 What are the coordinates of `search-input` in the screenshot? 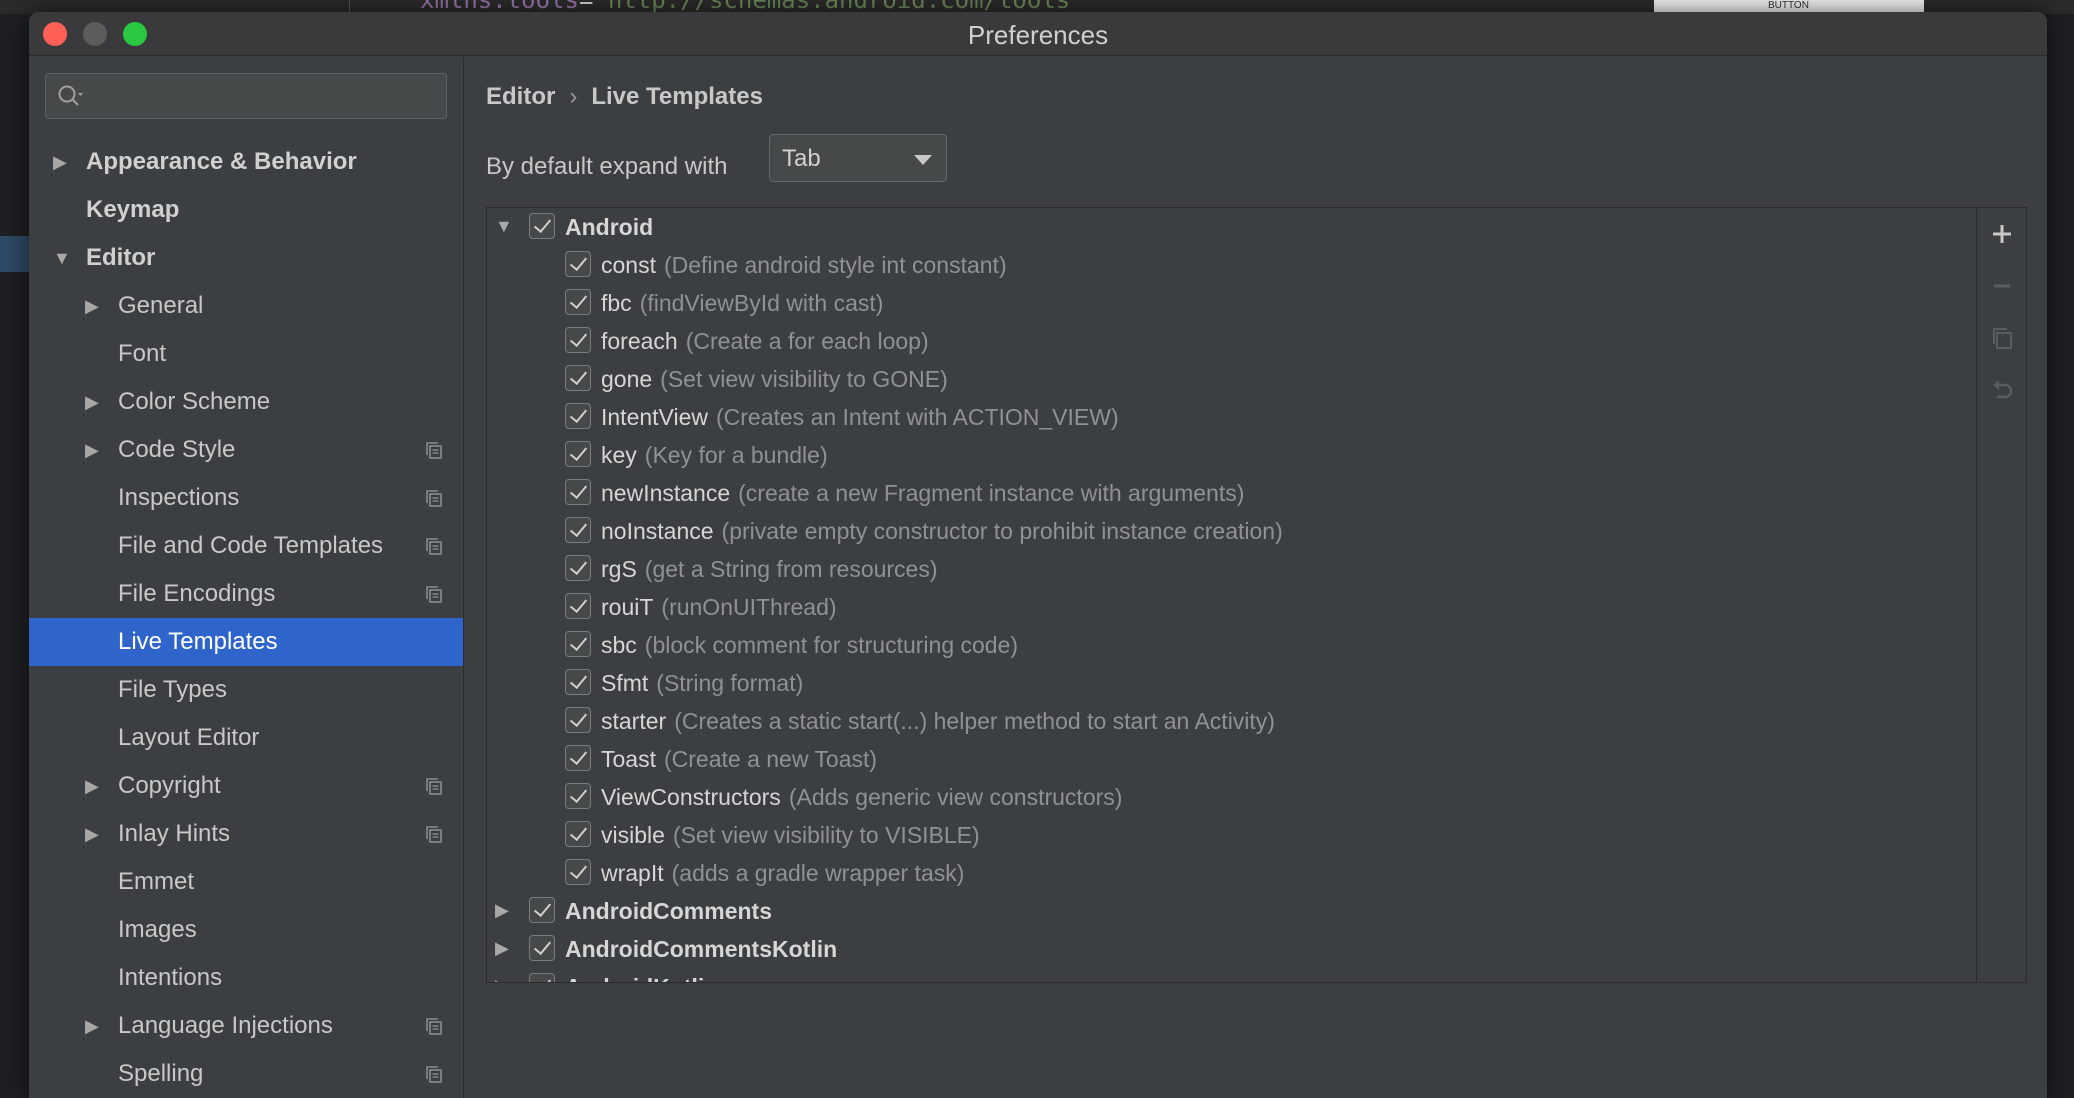 It's located at (266, 96).